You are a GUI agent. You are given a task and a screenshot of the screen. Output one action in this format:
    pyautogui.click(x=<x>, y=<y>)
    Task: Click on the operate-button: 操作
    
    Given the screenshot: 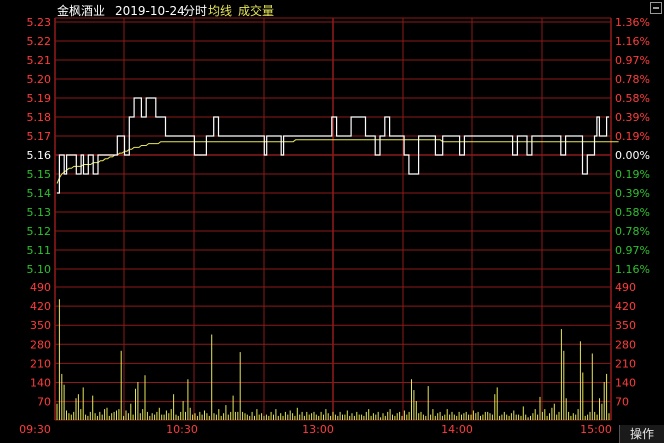 What is the action you would take?
    pyautogui.click(x=641, y=434)
    